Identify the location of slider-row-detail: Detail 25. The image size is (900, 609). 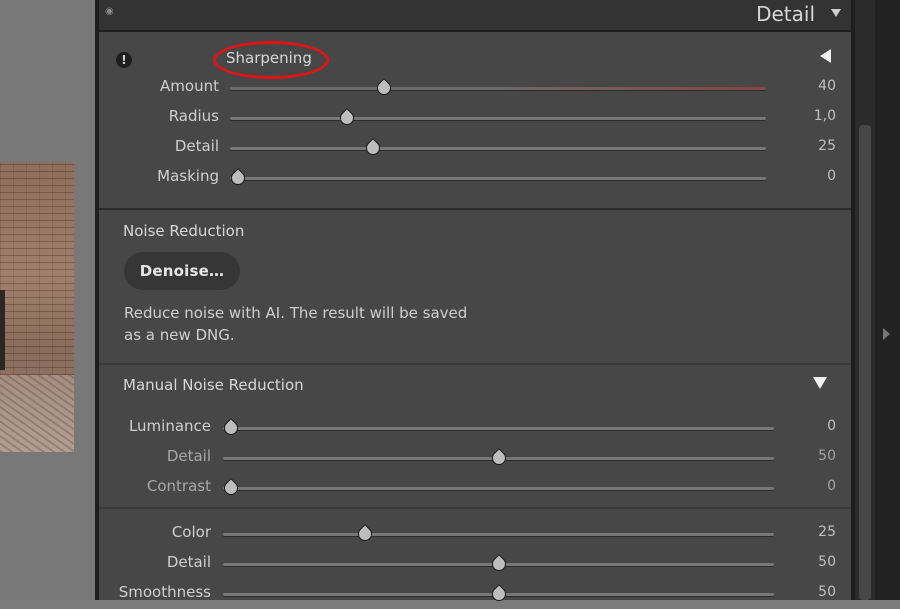
(475, 148).